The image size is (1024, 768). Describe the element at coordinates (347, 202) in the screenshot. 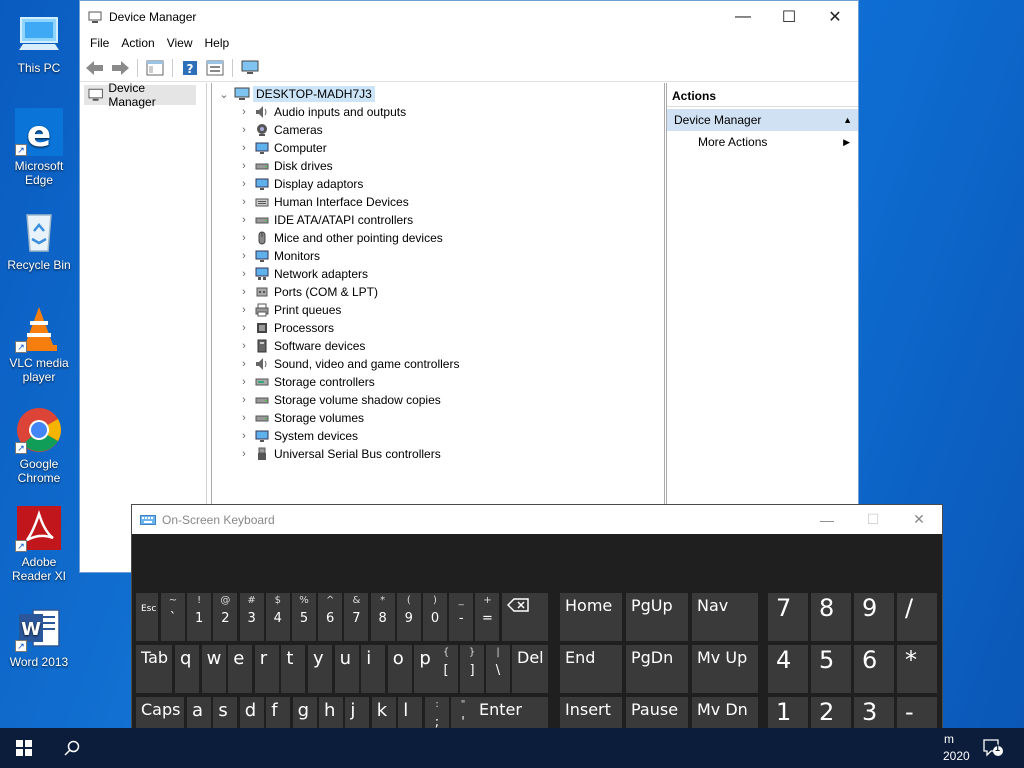

I see `device-category-item: › Human Interface Devices` at that location.